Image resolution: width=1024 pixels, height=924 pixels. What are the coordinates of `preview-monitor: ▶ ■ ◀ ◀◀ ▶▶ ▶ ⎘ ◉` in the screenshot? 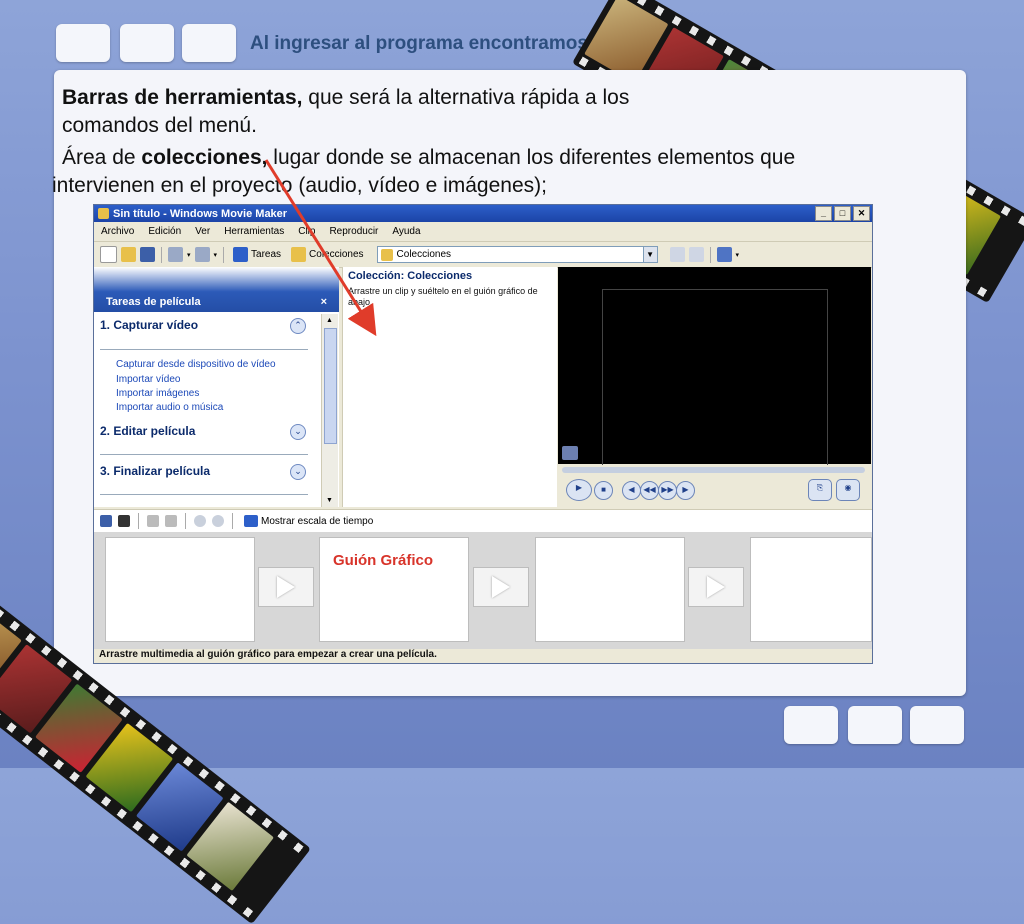 It's located at (714, 387).